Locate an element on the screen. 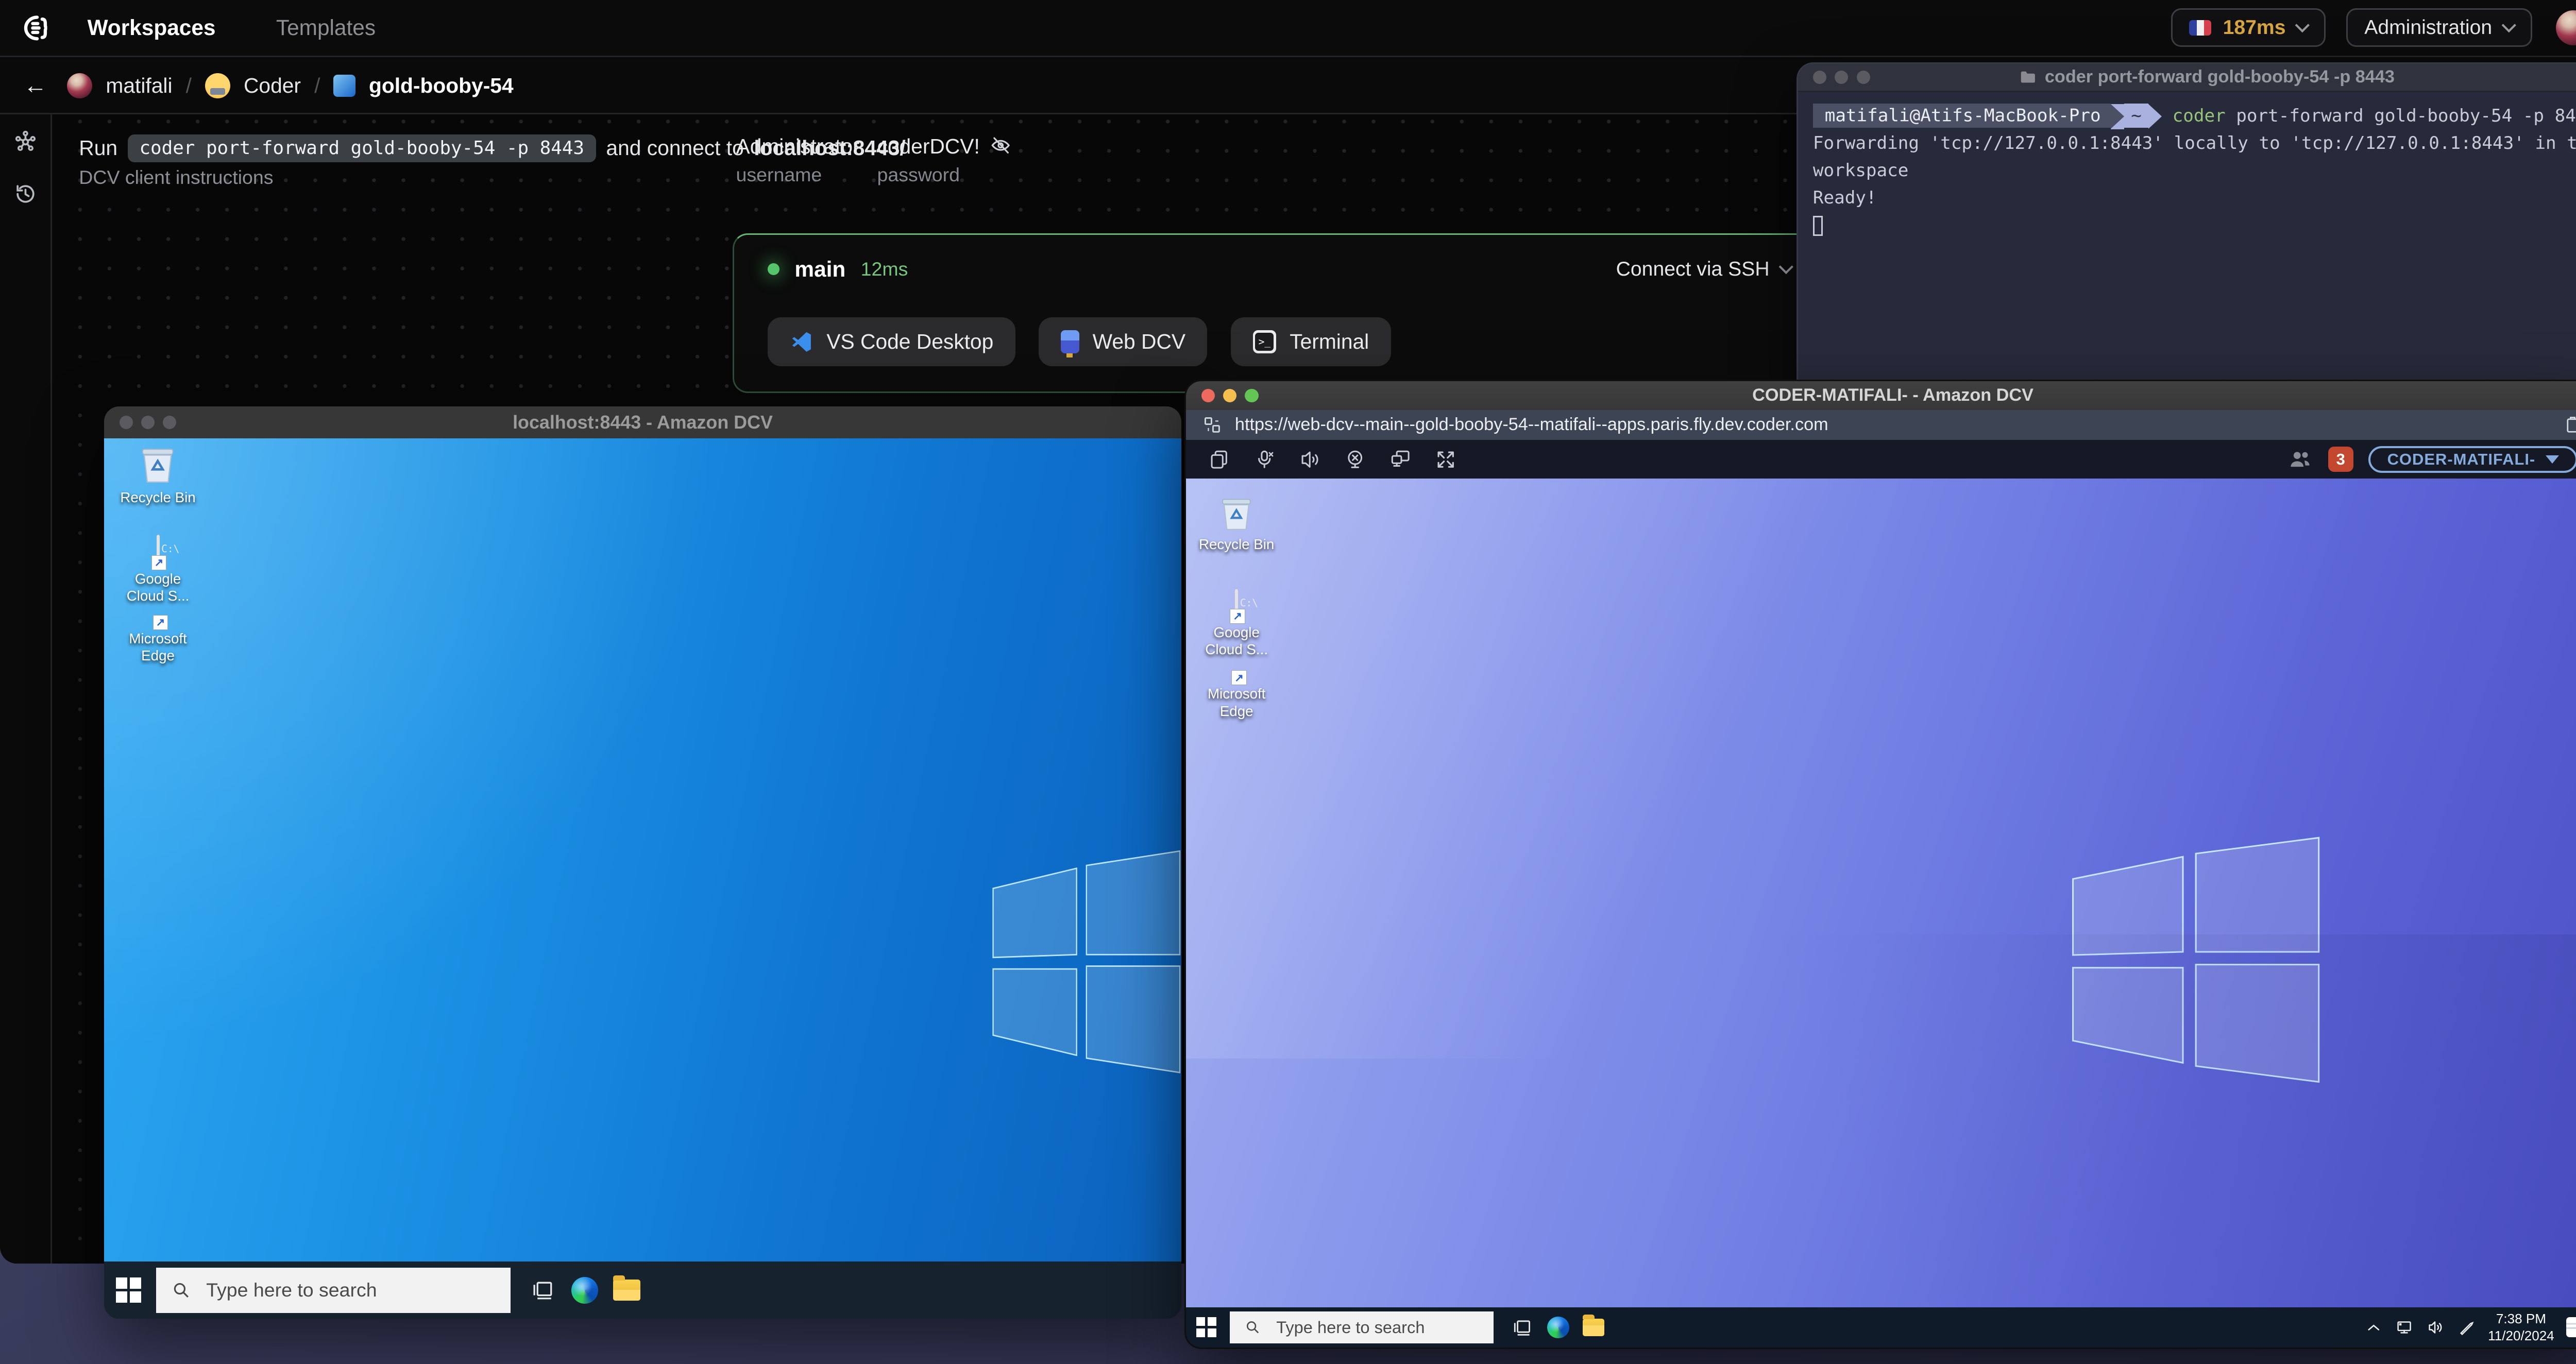 The width and height of the screenshot is (2576, 1364). web-dcv-titlebar: CODER-MATIFALI- - Amazon DCV is located at coordinates (1881, 395).